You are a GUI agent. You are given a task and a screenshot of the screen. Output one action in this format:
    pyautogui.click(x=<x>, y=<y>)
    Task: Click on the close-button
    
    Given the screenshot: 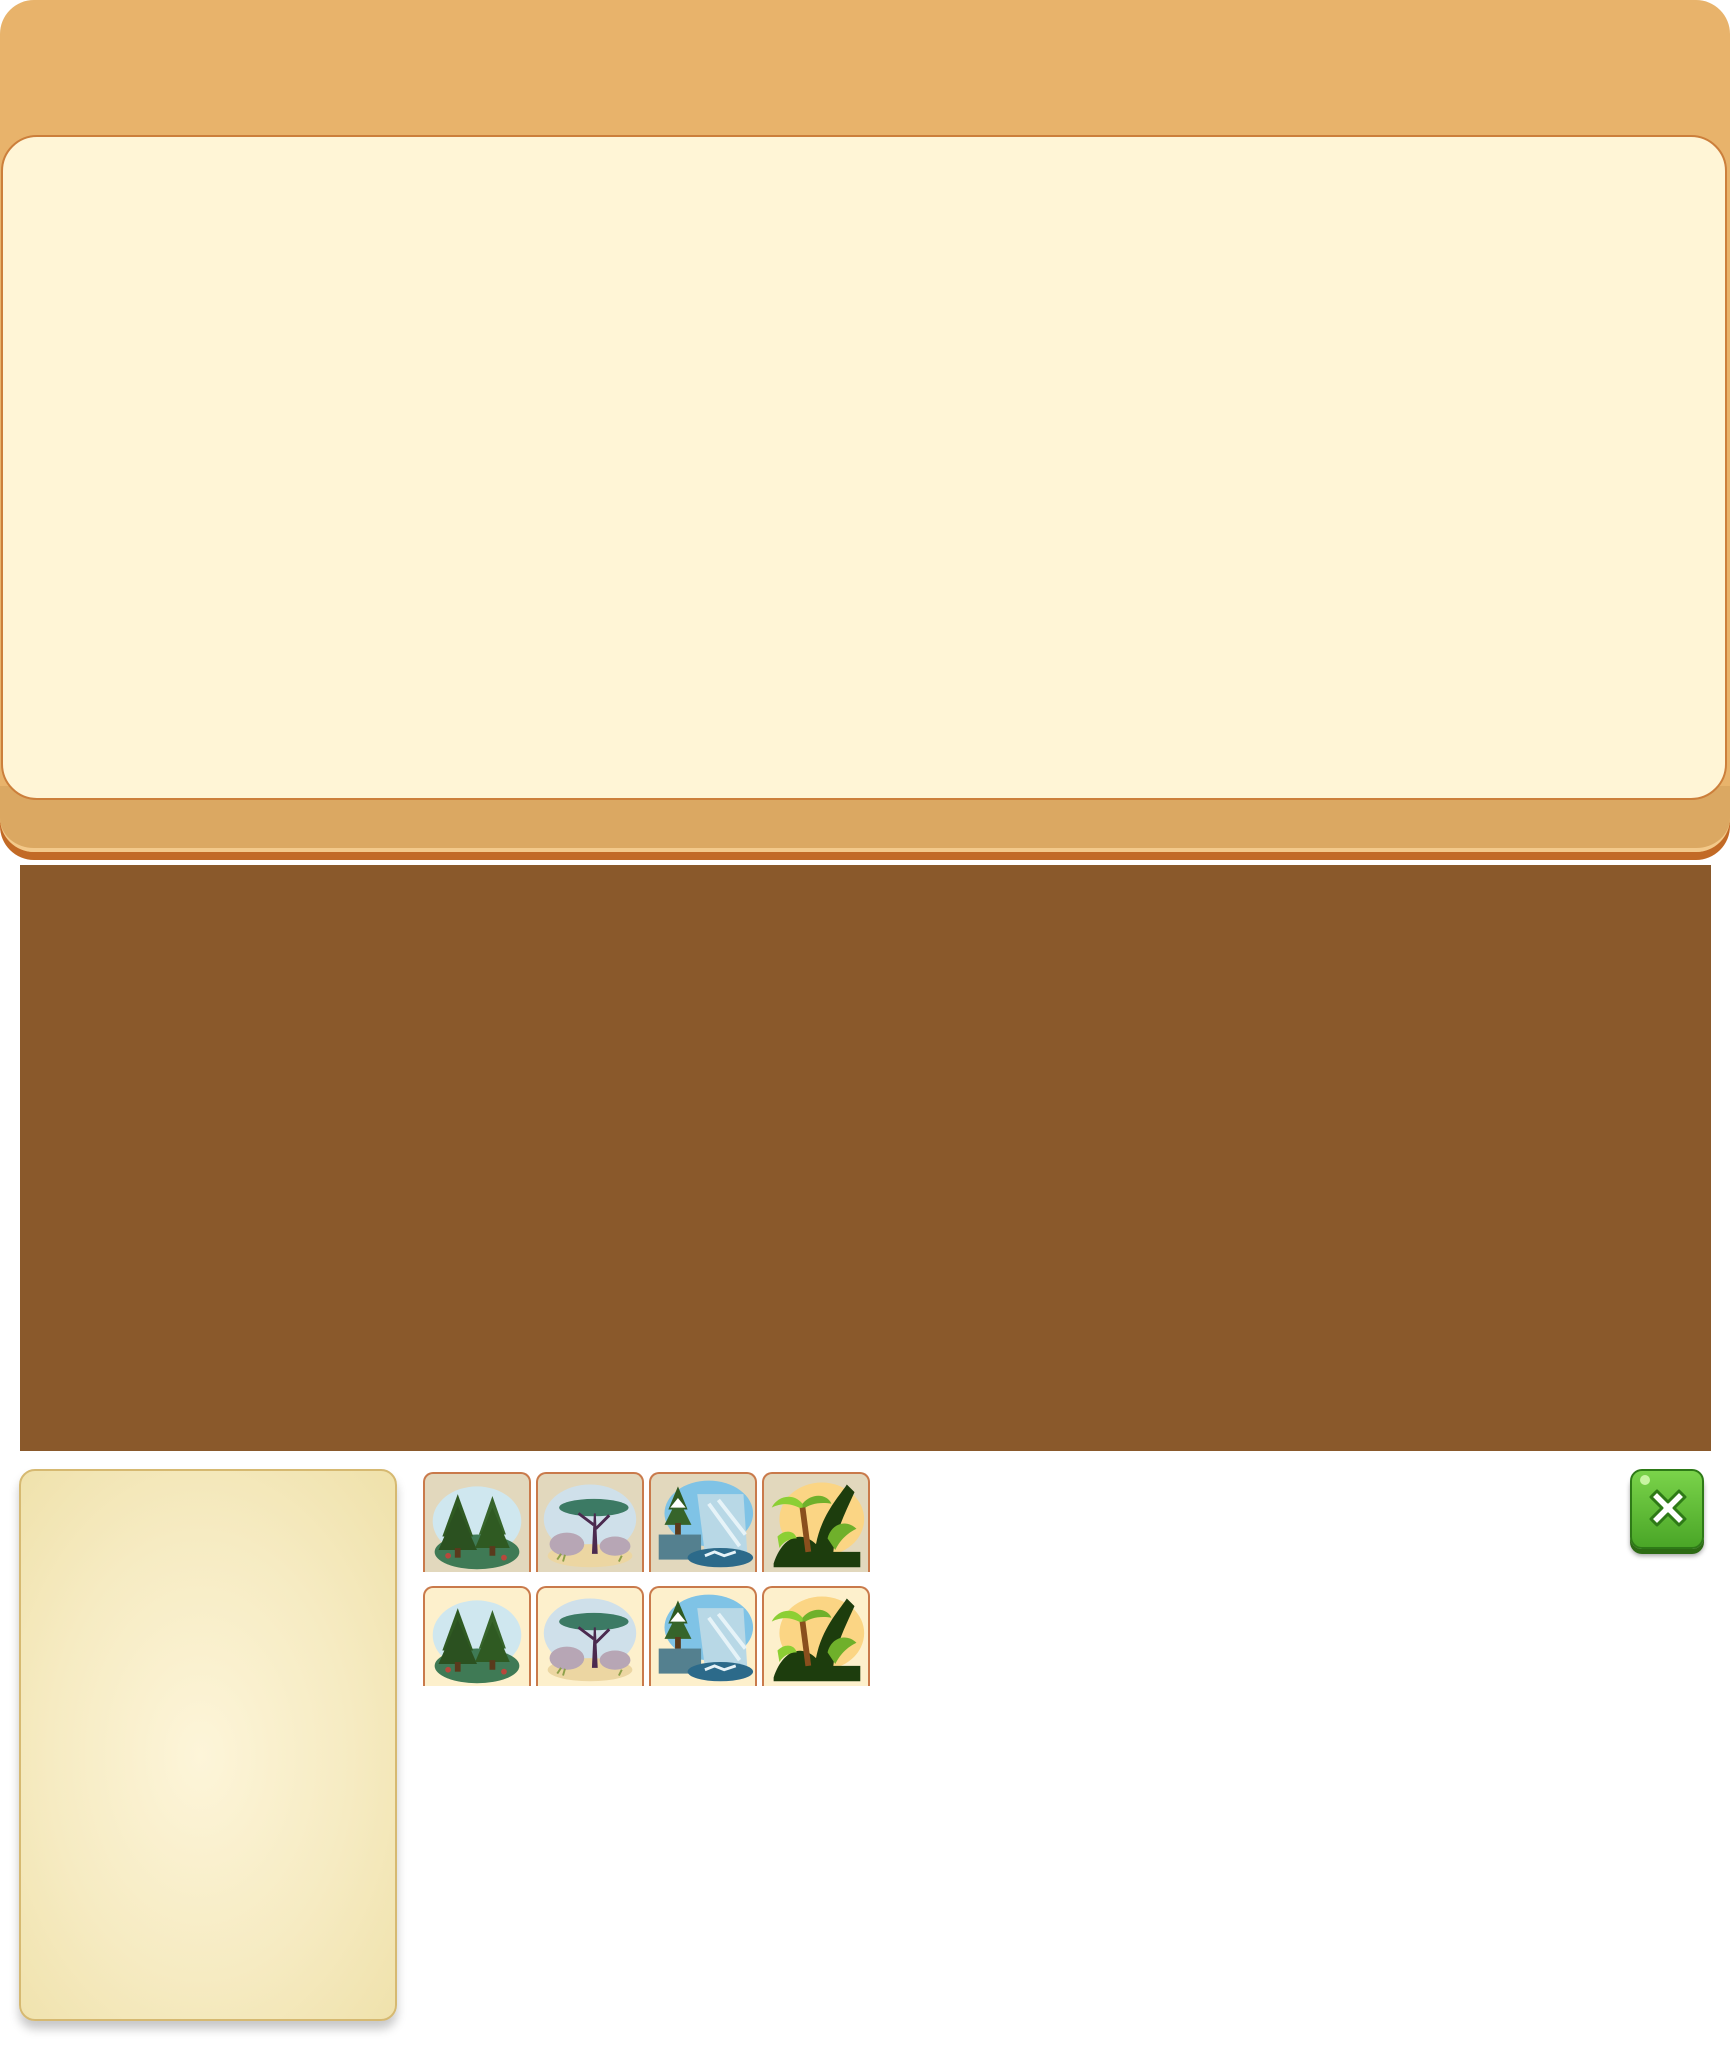 What is the action you would take?
    pyautogui.click(x=1667, y=1509)
    